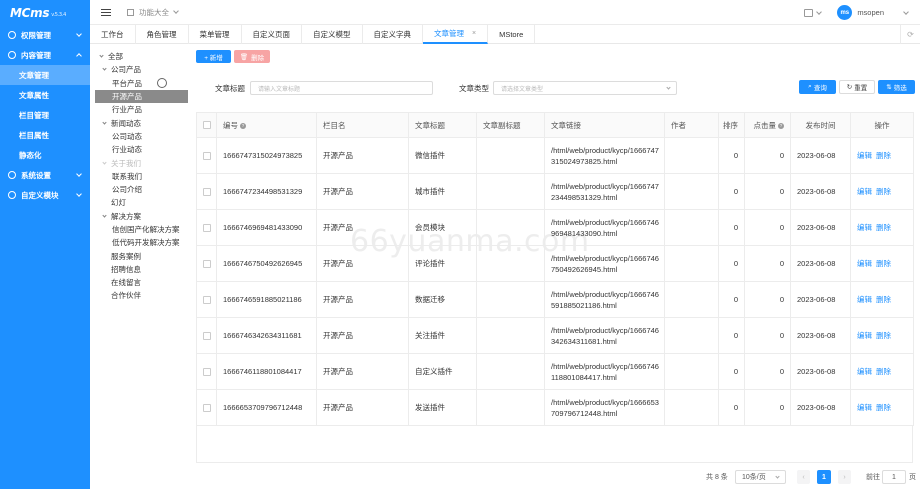  I want to click on tree-node: 联系我们, so click(141, 176).